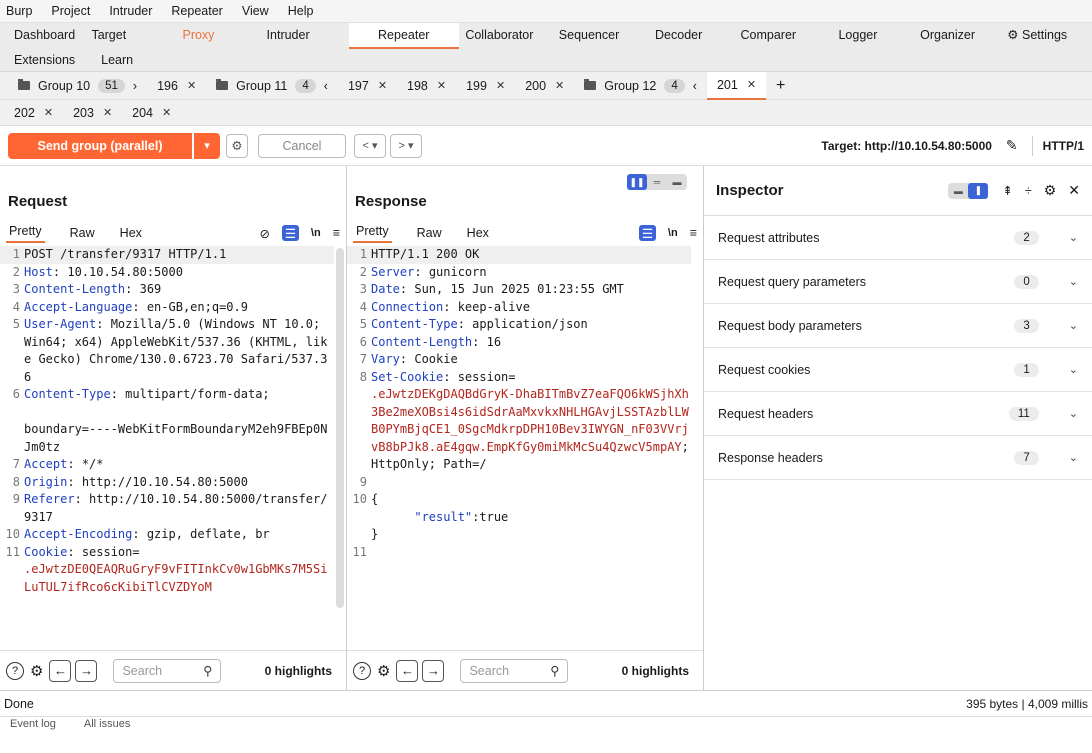 The image size is (1092, 753). I want to click on group-tab-12: Group 12 4 ‹, so click(640, 86).